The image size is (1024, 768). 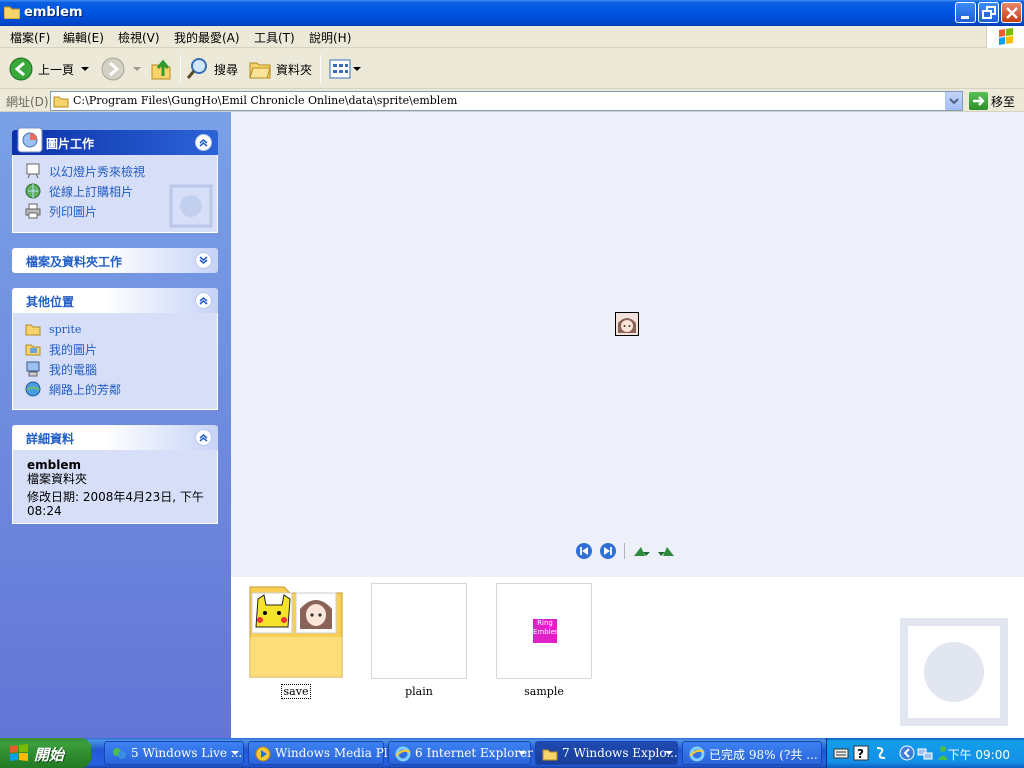 I want to click on preview-image, so click(x=627, y=324).